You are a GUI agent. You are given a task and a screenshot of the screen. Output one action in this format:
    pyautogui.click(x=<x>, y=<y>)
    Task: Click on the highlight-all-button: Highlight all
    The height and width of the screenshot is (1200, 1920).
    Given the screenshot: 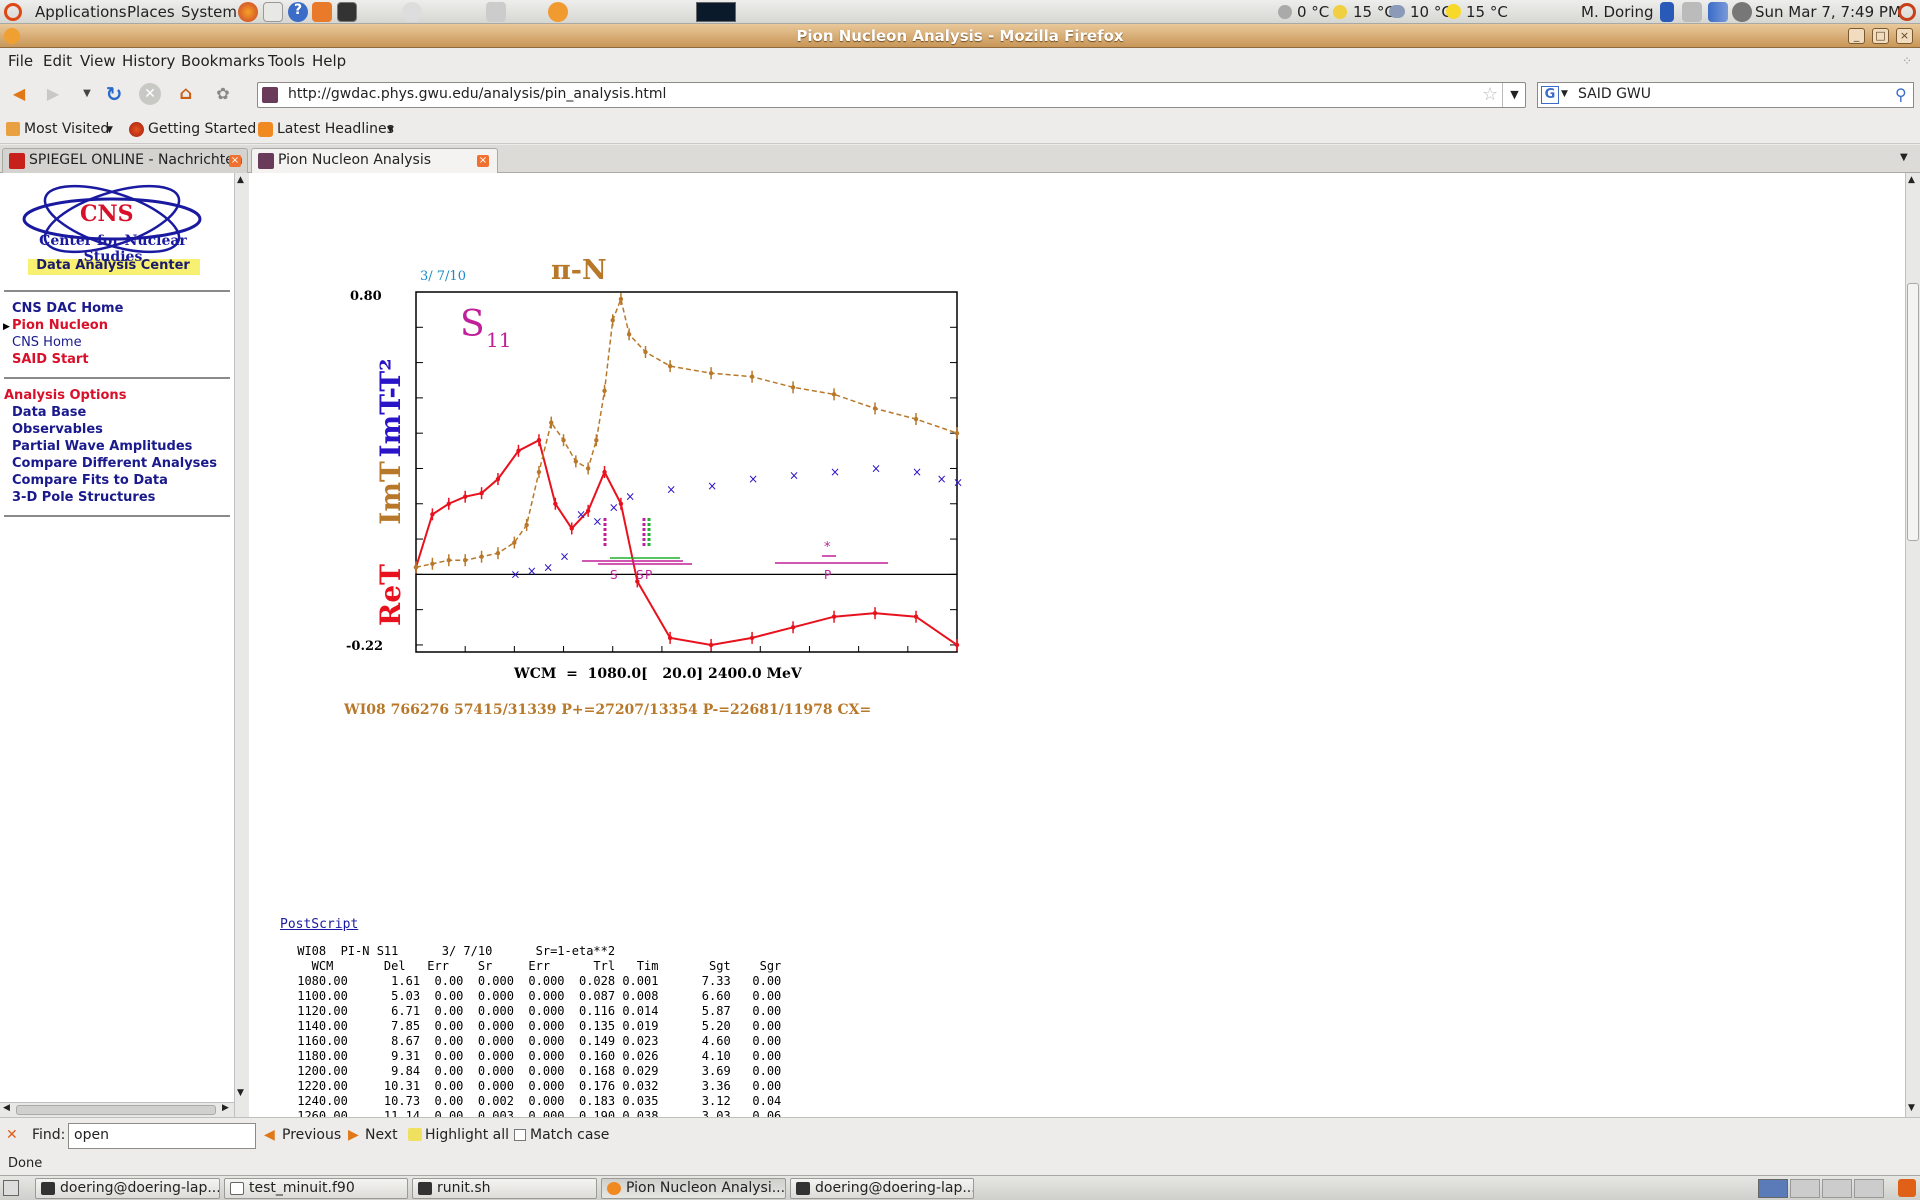 What is the action you would take?
    pyautogui.click(x=467, y=1135)
    